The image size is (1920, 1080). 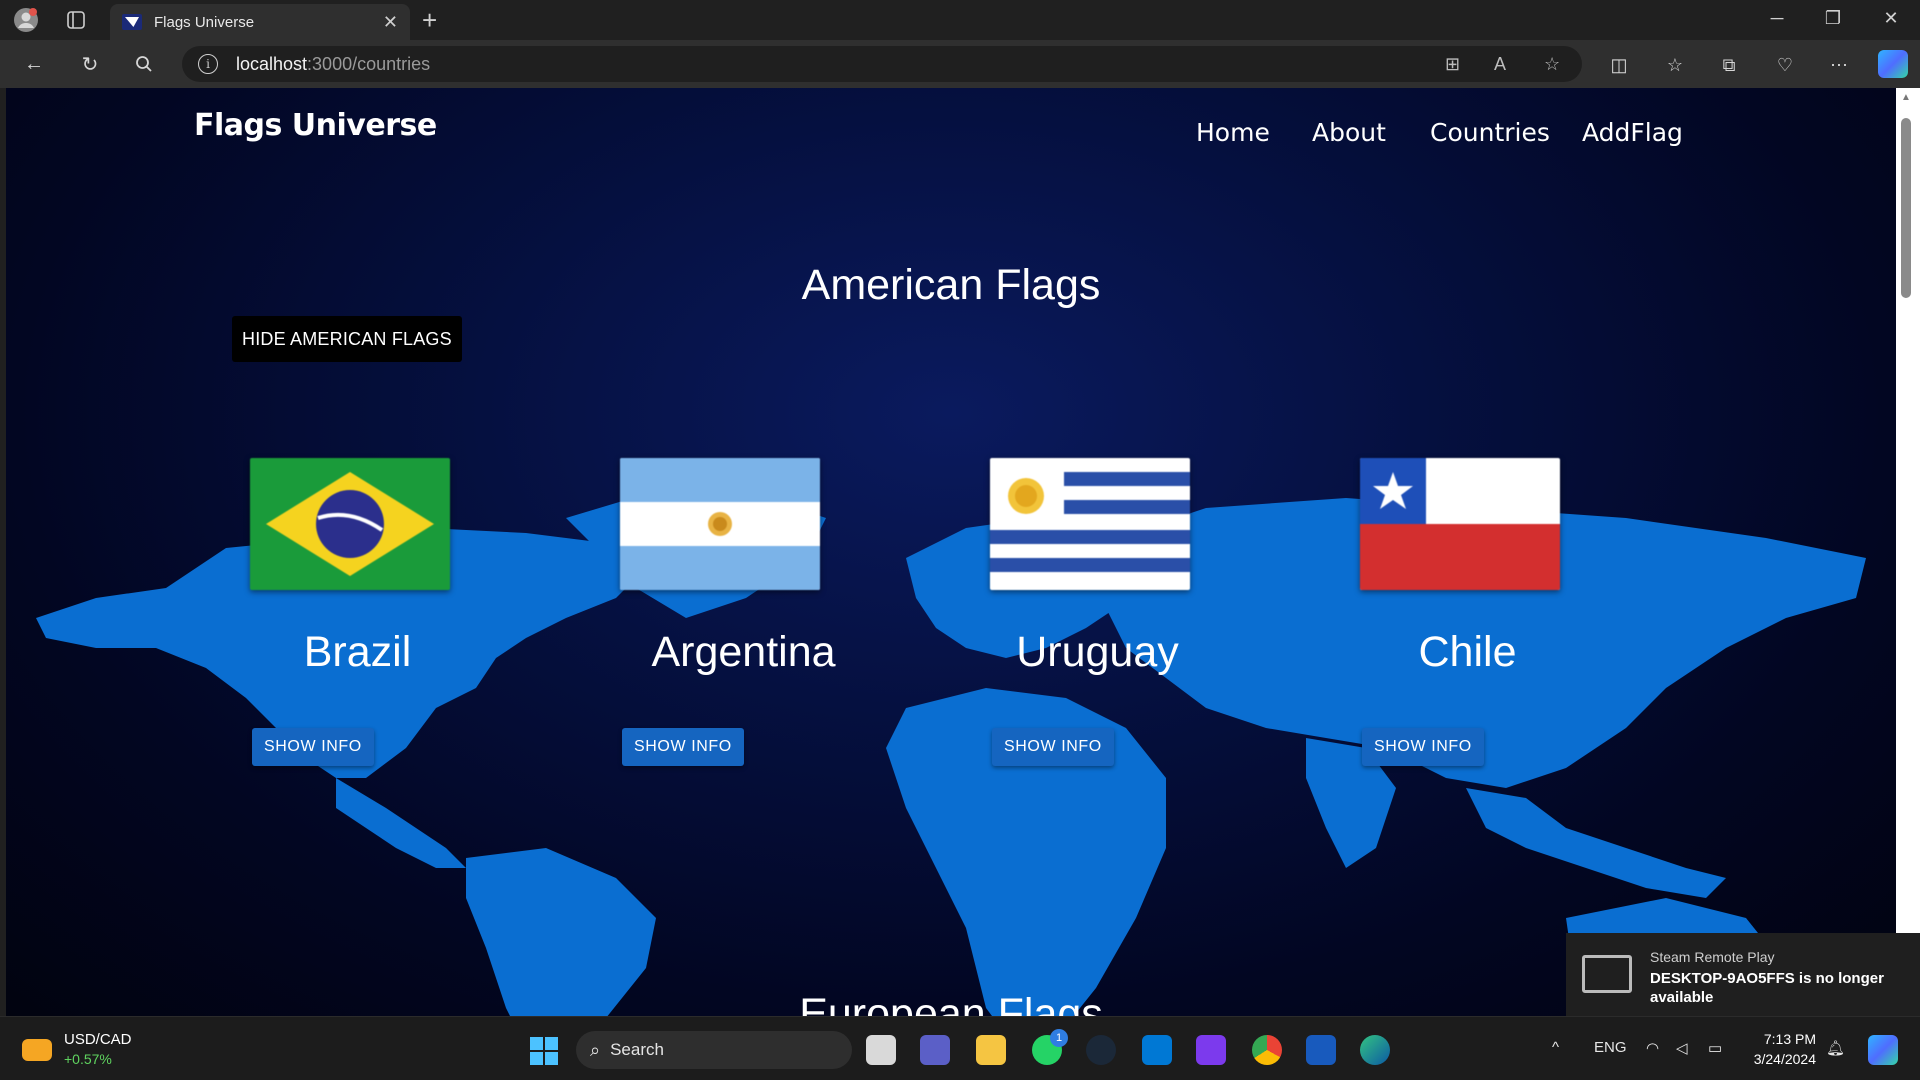 What do you see at coordinates (357, 652) in the screenshot?
I see `country-name: Brazil` at bounding box center [357, 652].